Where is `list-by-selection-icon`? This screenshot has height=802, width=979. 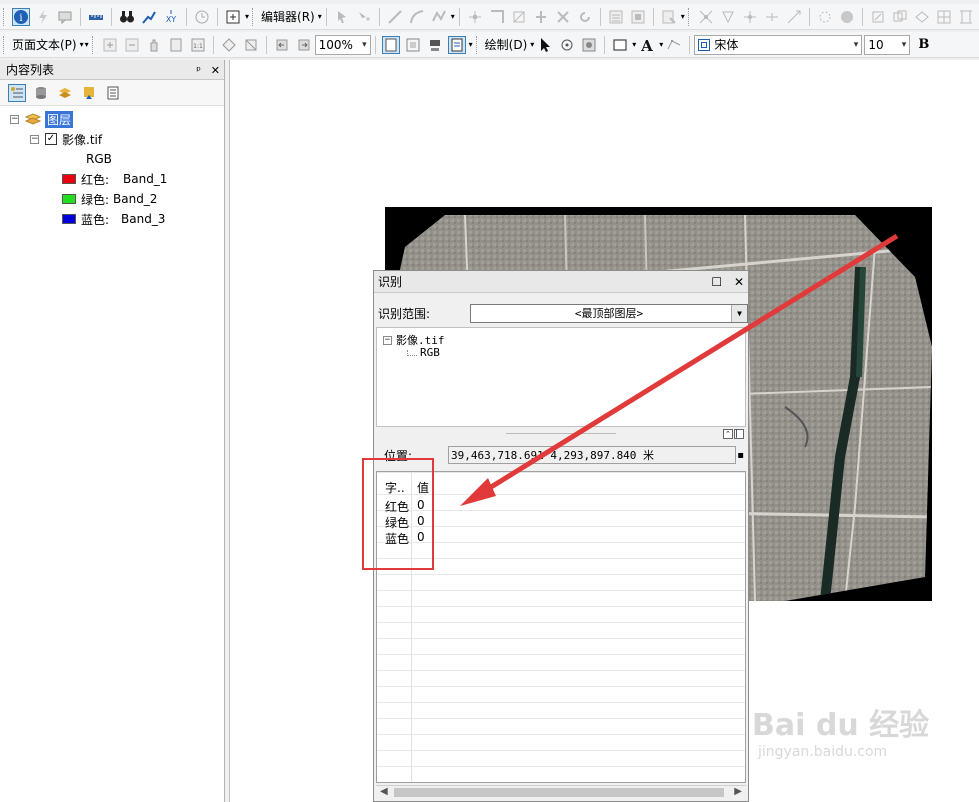 list-by-selection-icon is located at coordinates (89, 93).